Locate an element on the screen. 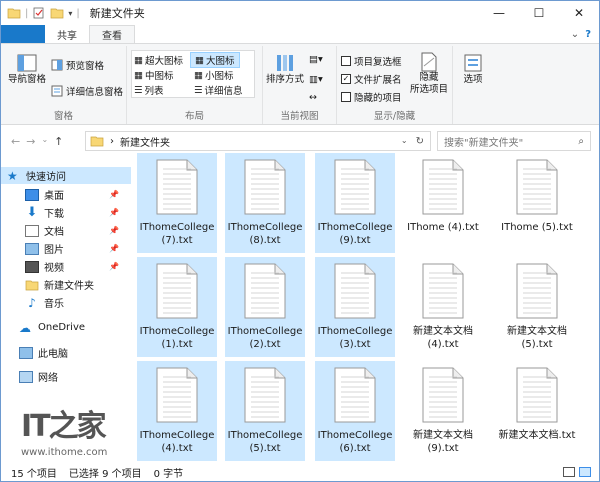 This screenshot has width=600, height=482. preview-pane-button: 预览窗格 is located at coordinates (77, 65).